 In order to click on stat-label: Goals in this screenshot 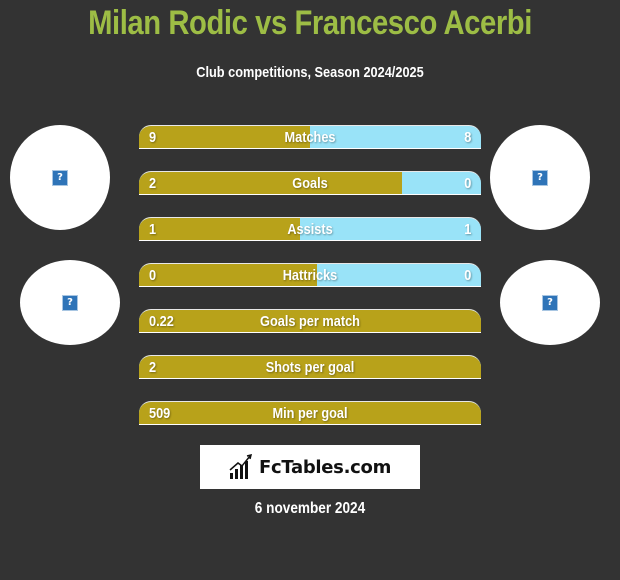, I will do `click(310, 183)`.